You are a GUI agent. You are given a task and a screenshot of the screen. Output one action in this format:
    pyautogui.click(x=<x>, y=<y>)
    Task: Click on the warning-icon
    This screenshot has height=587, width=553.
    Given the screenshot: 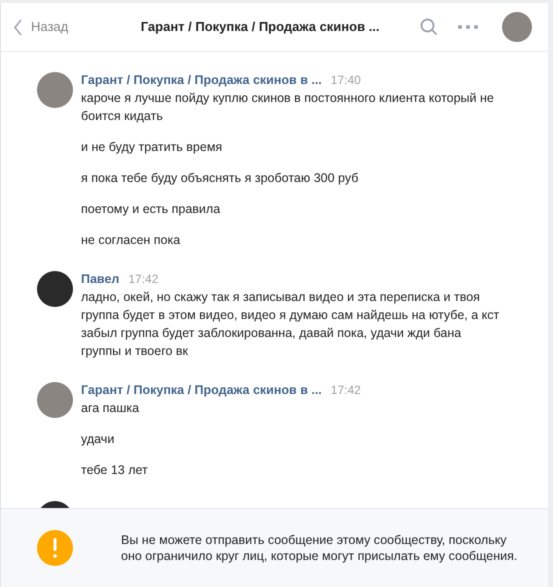 What is the action you would take?
    pyautogui.click(x=55, y=548)
    